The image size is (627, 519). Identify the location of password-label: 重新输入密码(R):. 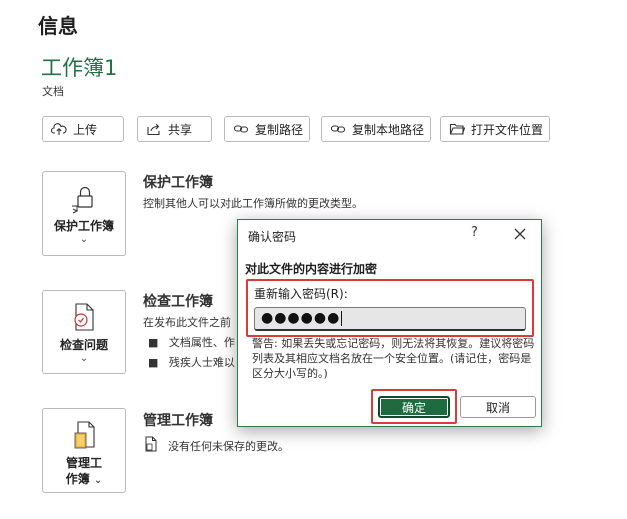
(301, 294).